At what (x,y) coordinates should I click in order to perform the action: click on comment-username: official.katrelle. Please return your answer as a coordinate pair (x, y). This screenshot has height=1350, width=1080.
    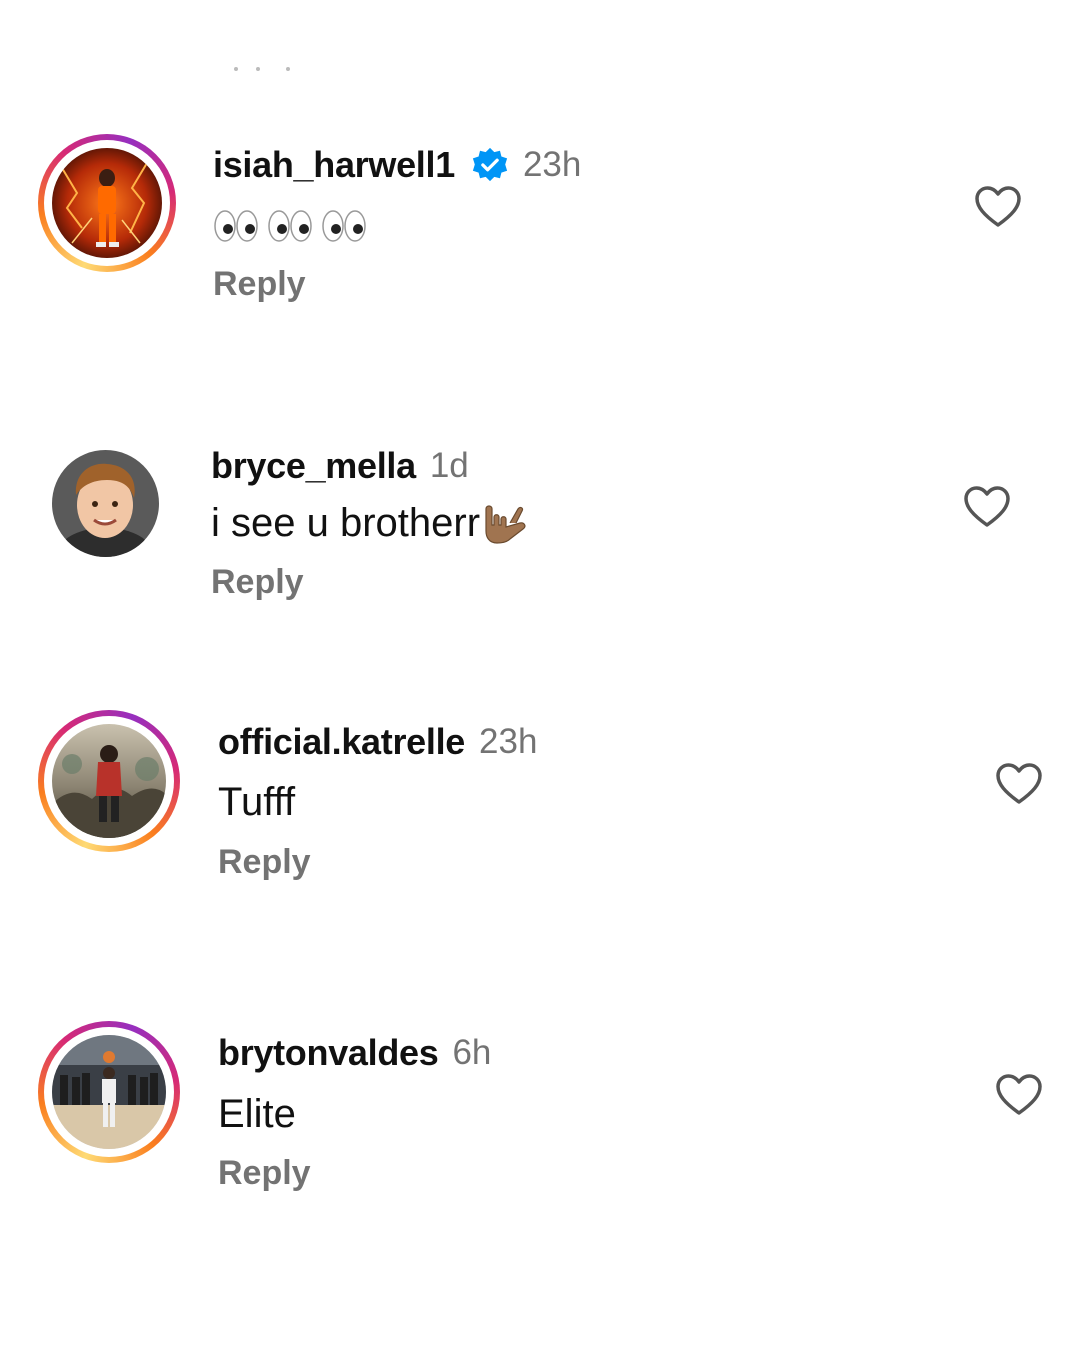
    Looking at the image, I should click on (341, 742).